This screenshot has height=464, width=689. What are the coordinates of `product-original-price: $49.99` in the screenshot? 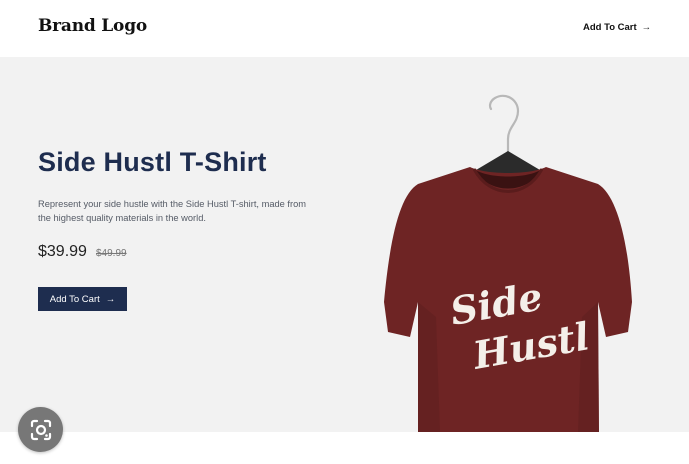 It's located at (111, 253).